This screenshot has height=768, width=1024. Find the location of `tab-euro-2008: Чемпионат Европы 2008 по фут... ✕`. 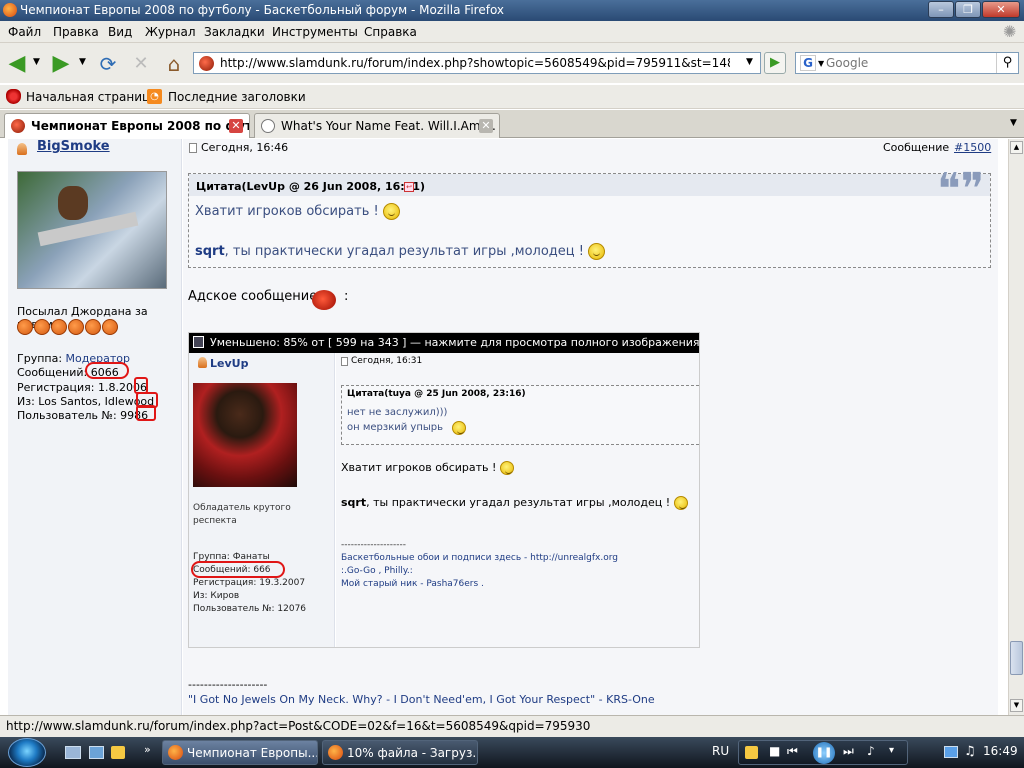

tab-euro-2008: Чемпионат Европы 2008 по фут... ✕ is located at coordinates (127, 125).